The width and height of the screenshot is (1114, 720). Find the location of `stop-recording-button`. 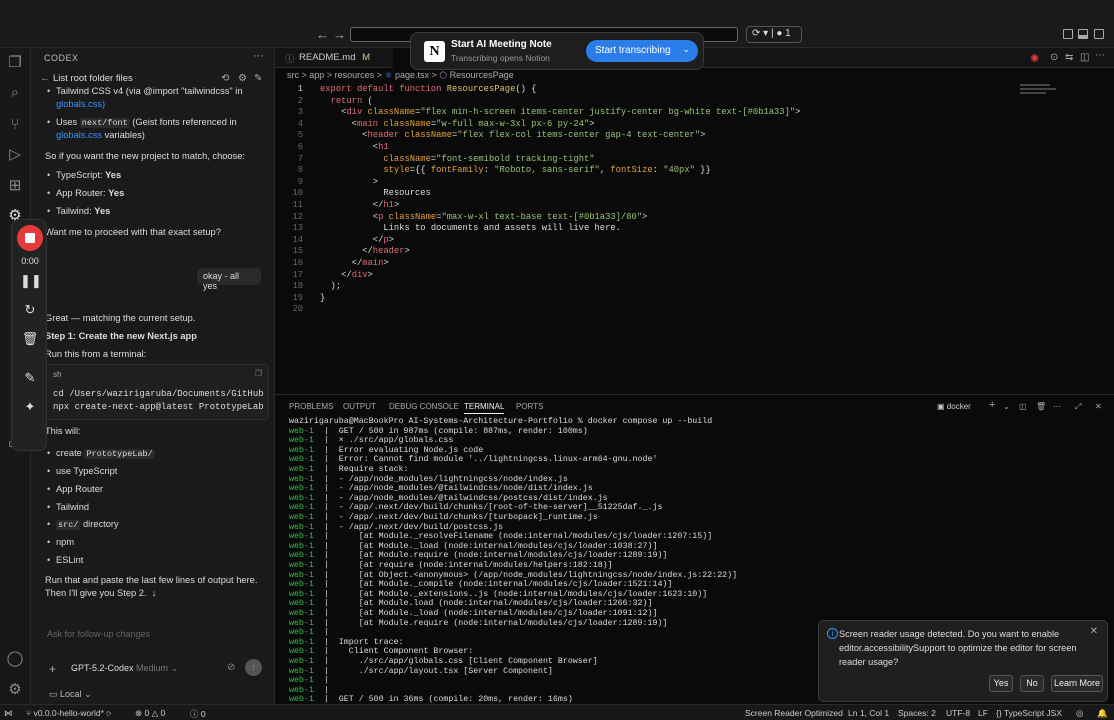

stop-recording-button is located at coordinates (30, 238).